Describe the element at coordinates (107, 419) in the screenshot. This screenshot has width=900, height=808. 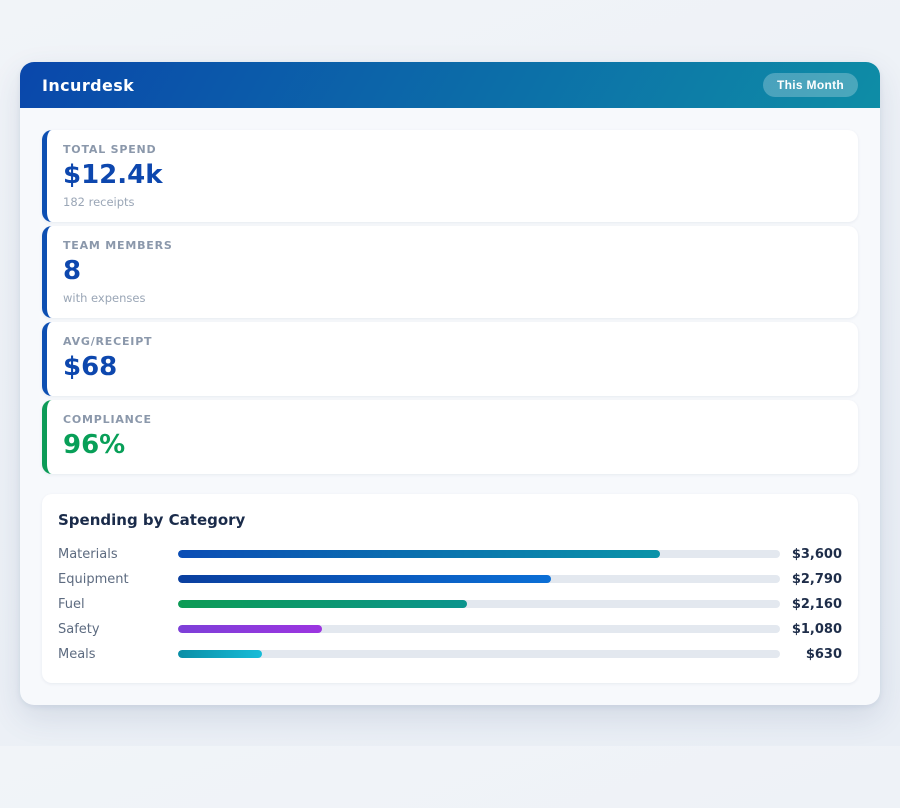
I see `stat-label: COMPLIANCE` at that location.